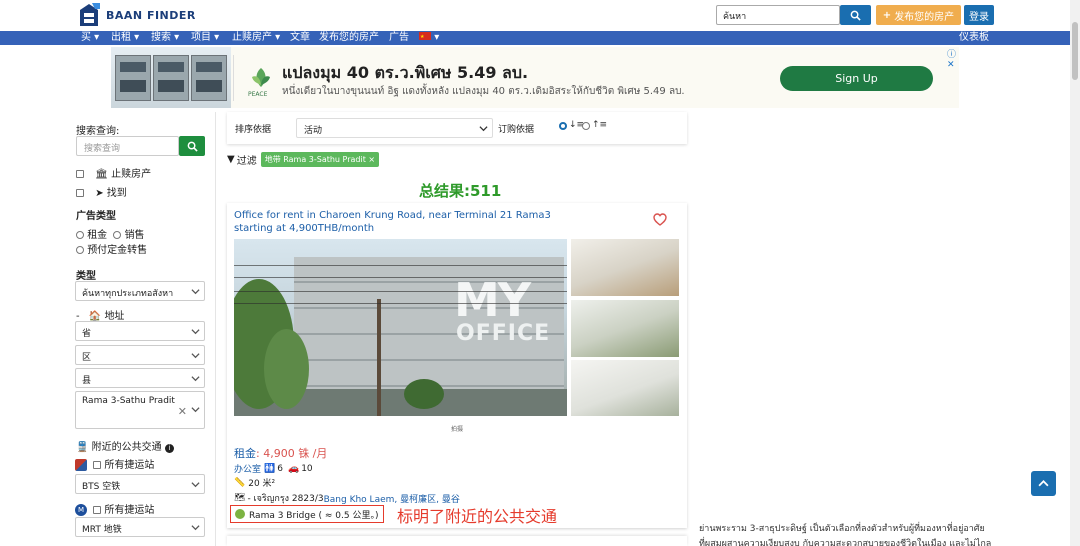 This screenshot has height=546, width=1080. I want to click on sort-bar: 排序依据 活动 订购依据 ↓≡ ↑≡, so click(457, 128).